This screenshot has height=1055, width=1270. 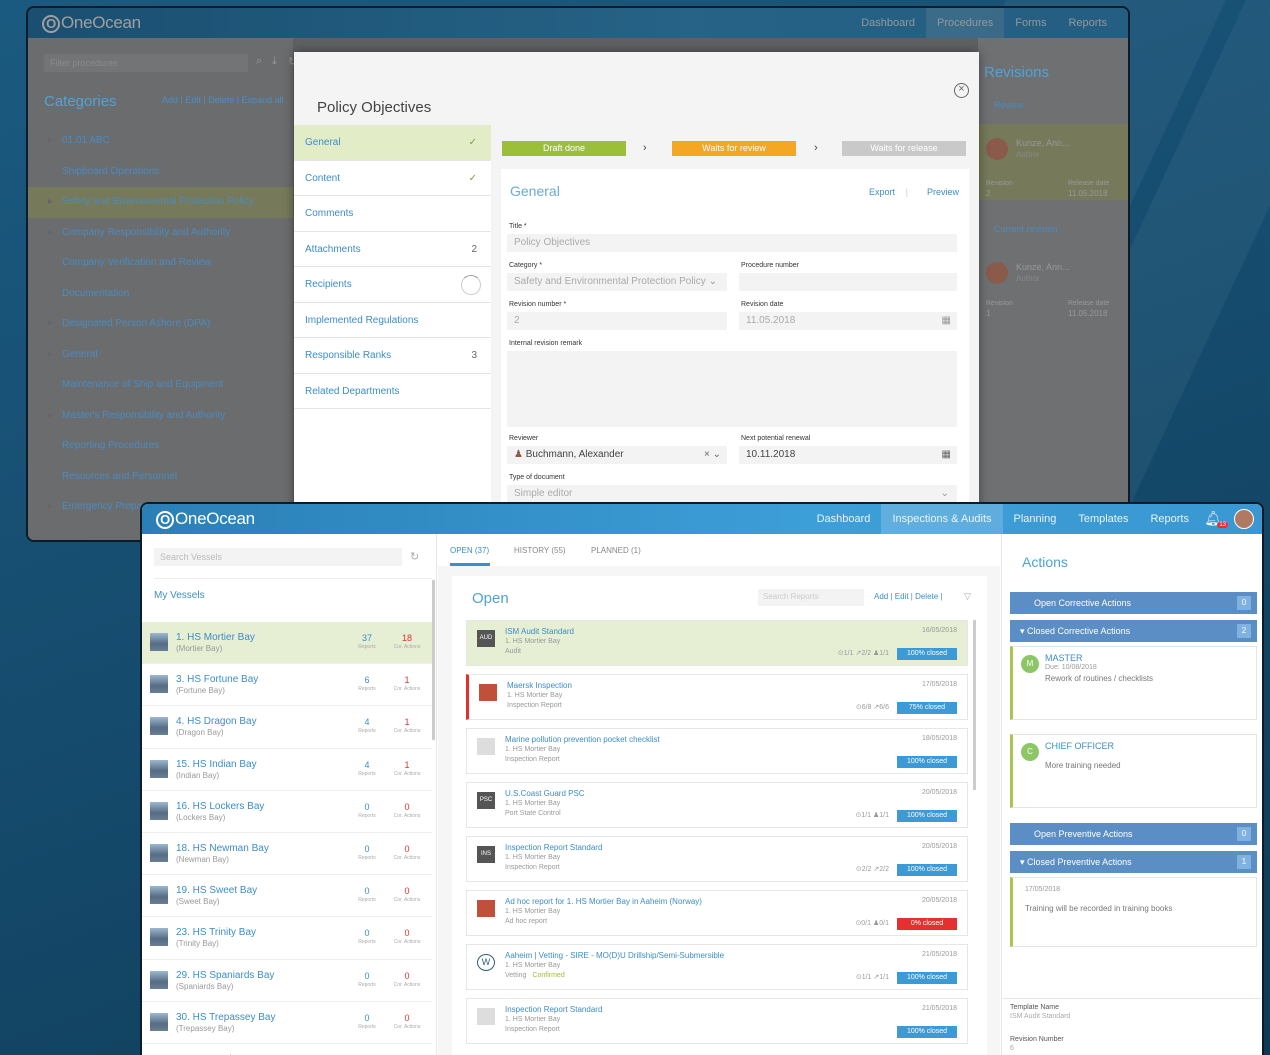 What do you see at coordinates (811, 597) in the screenshot?
I see `search-reports-input: Search Reports` at bounding box center [811, 597].